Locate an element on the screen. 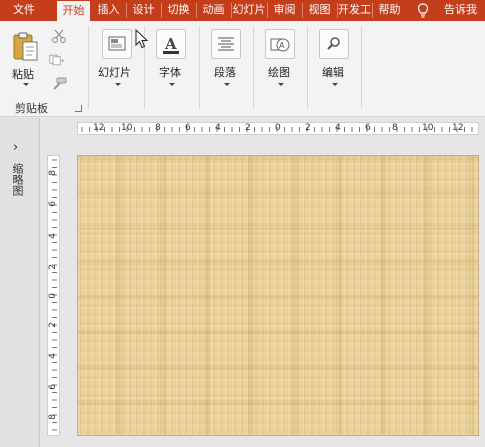 This screenshot has height=447, width=485. new-slide-icon is located at coordinates (117, 44).